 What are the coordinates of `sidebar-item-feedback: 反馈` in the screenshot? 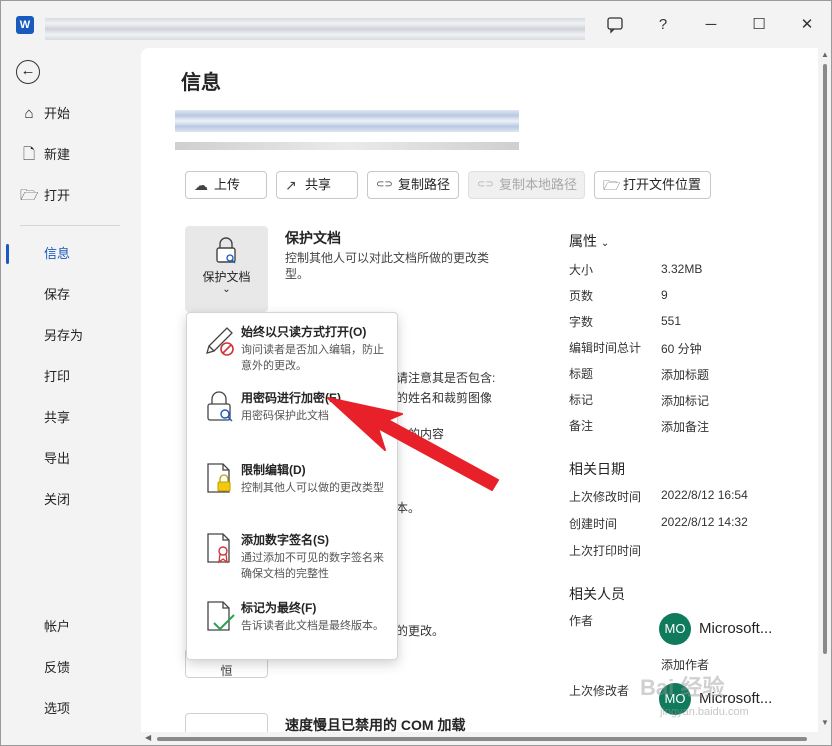 It's located at (70, 668).